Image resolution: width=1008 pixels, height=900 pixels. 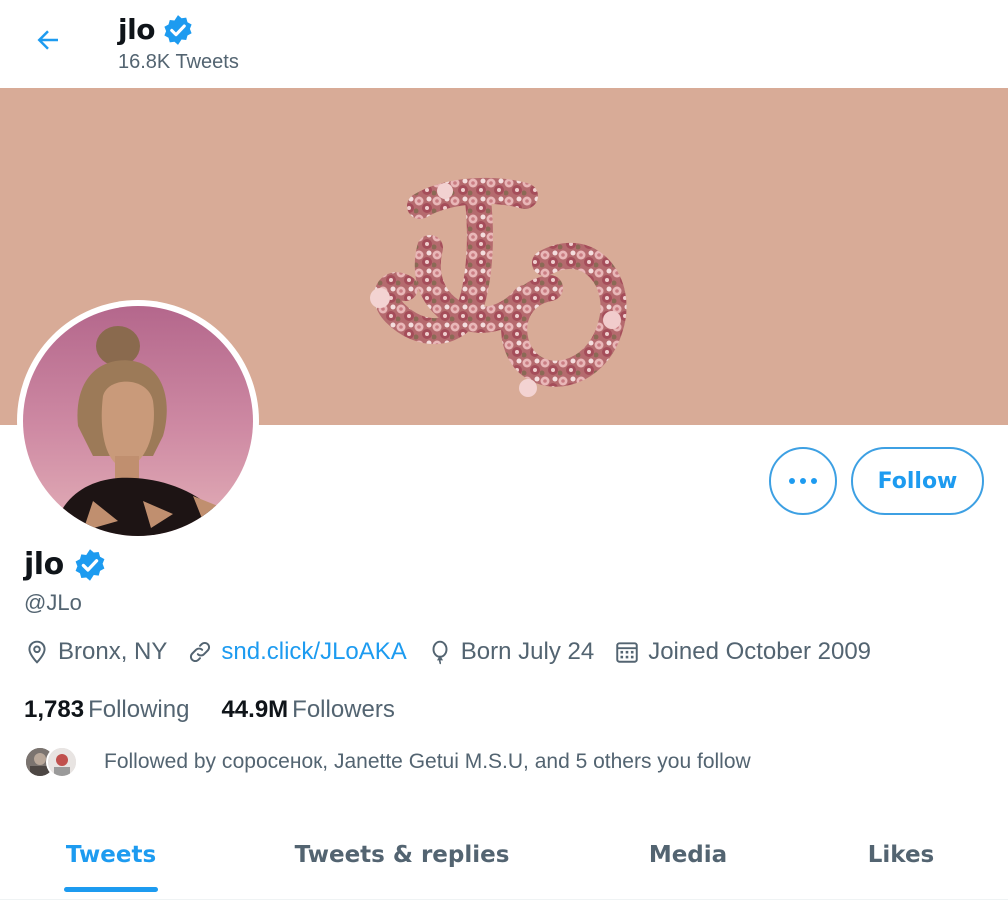 What do you see at coordinates (62, 762) in the screenshot?
I see `avatar` at bounding box center [62, 762].